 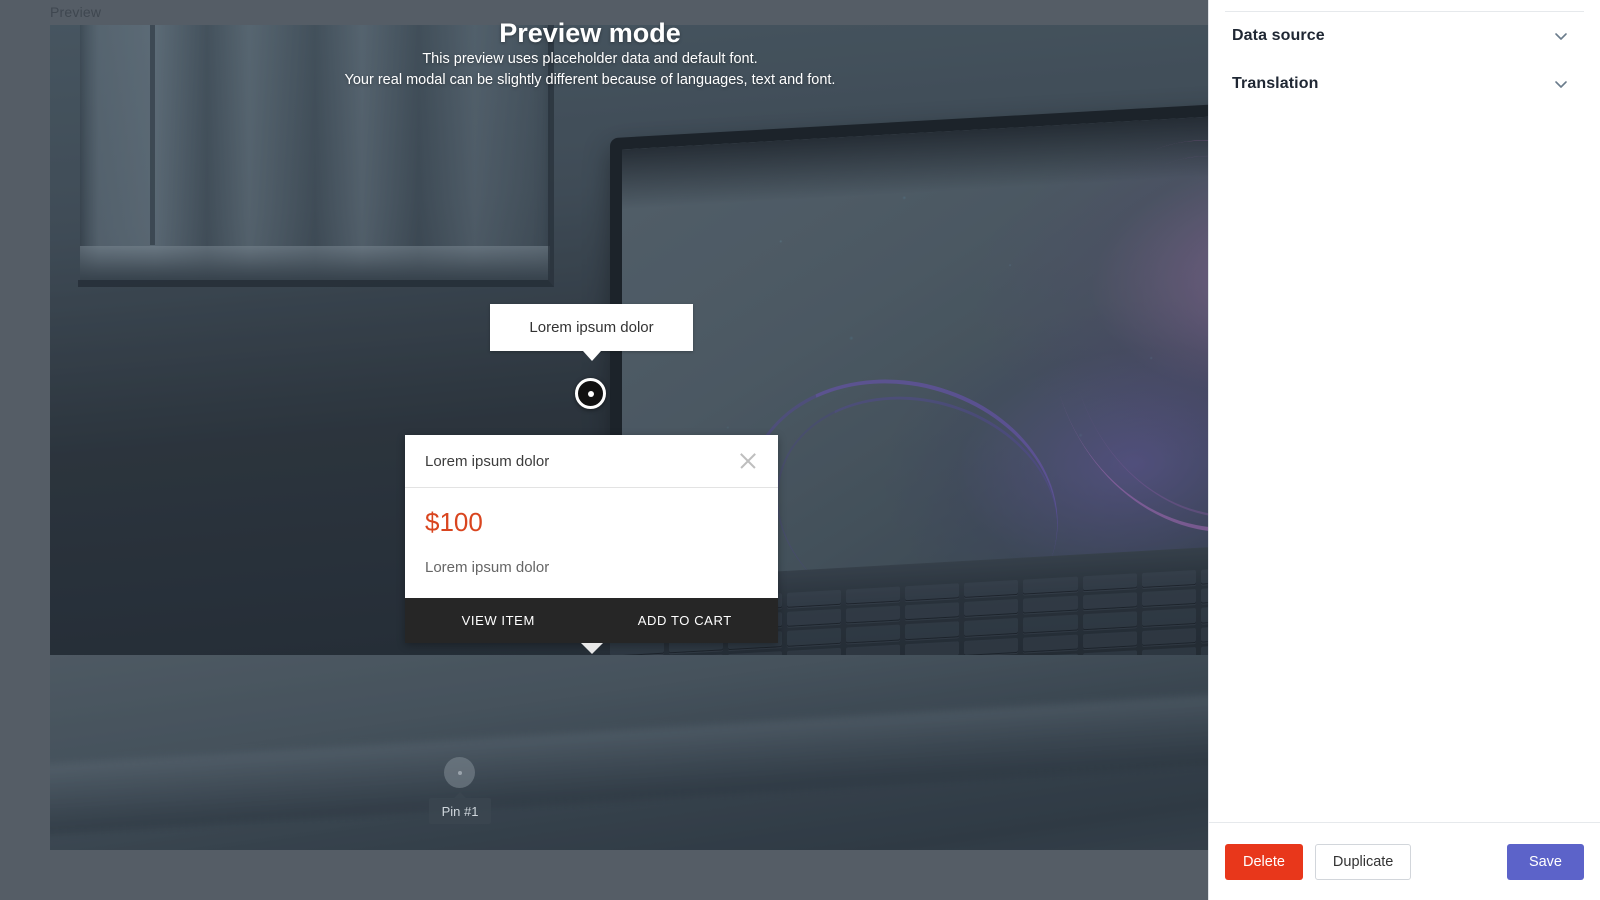 What do you see at coordinates (76, 12) in the screenshot?
I see `preview-label: Preview` at bounding box center [76, 12].